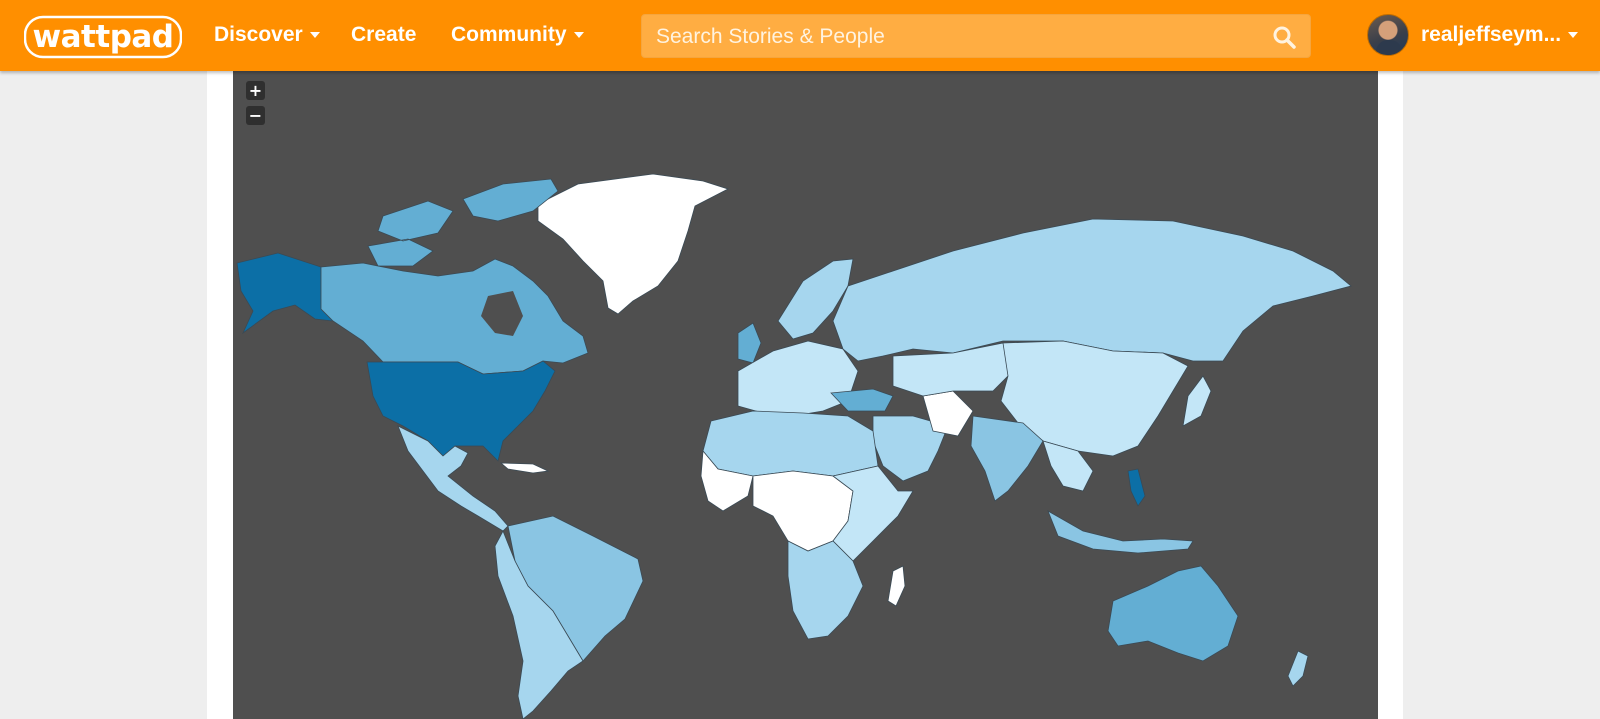  I want to click on map-region-philippines, so click(1136, 487).